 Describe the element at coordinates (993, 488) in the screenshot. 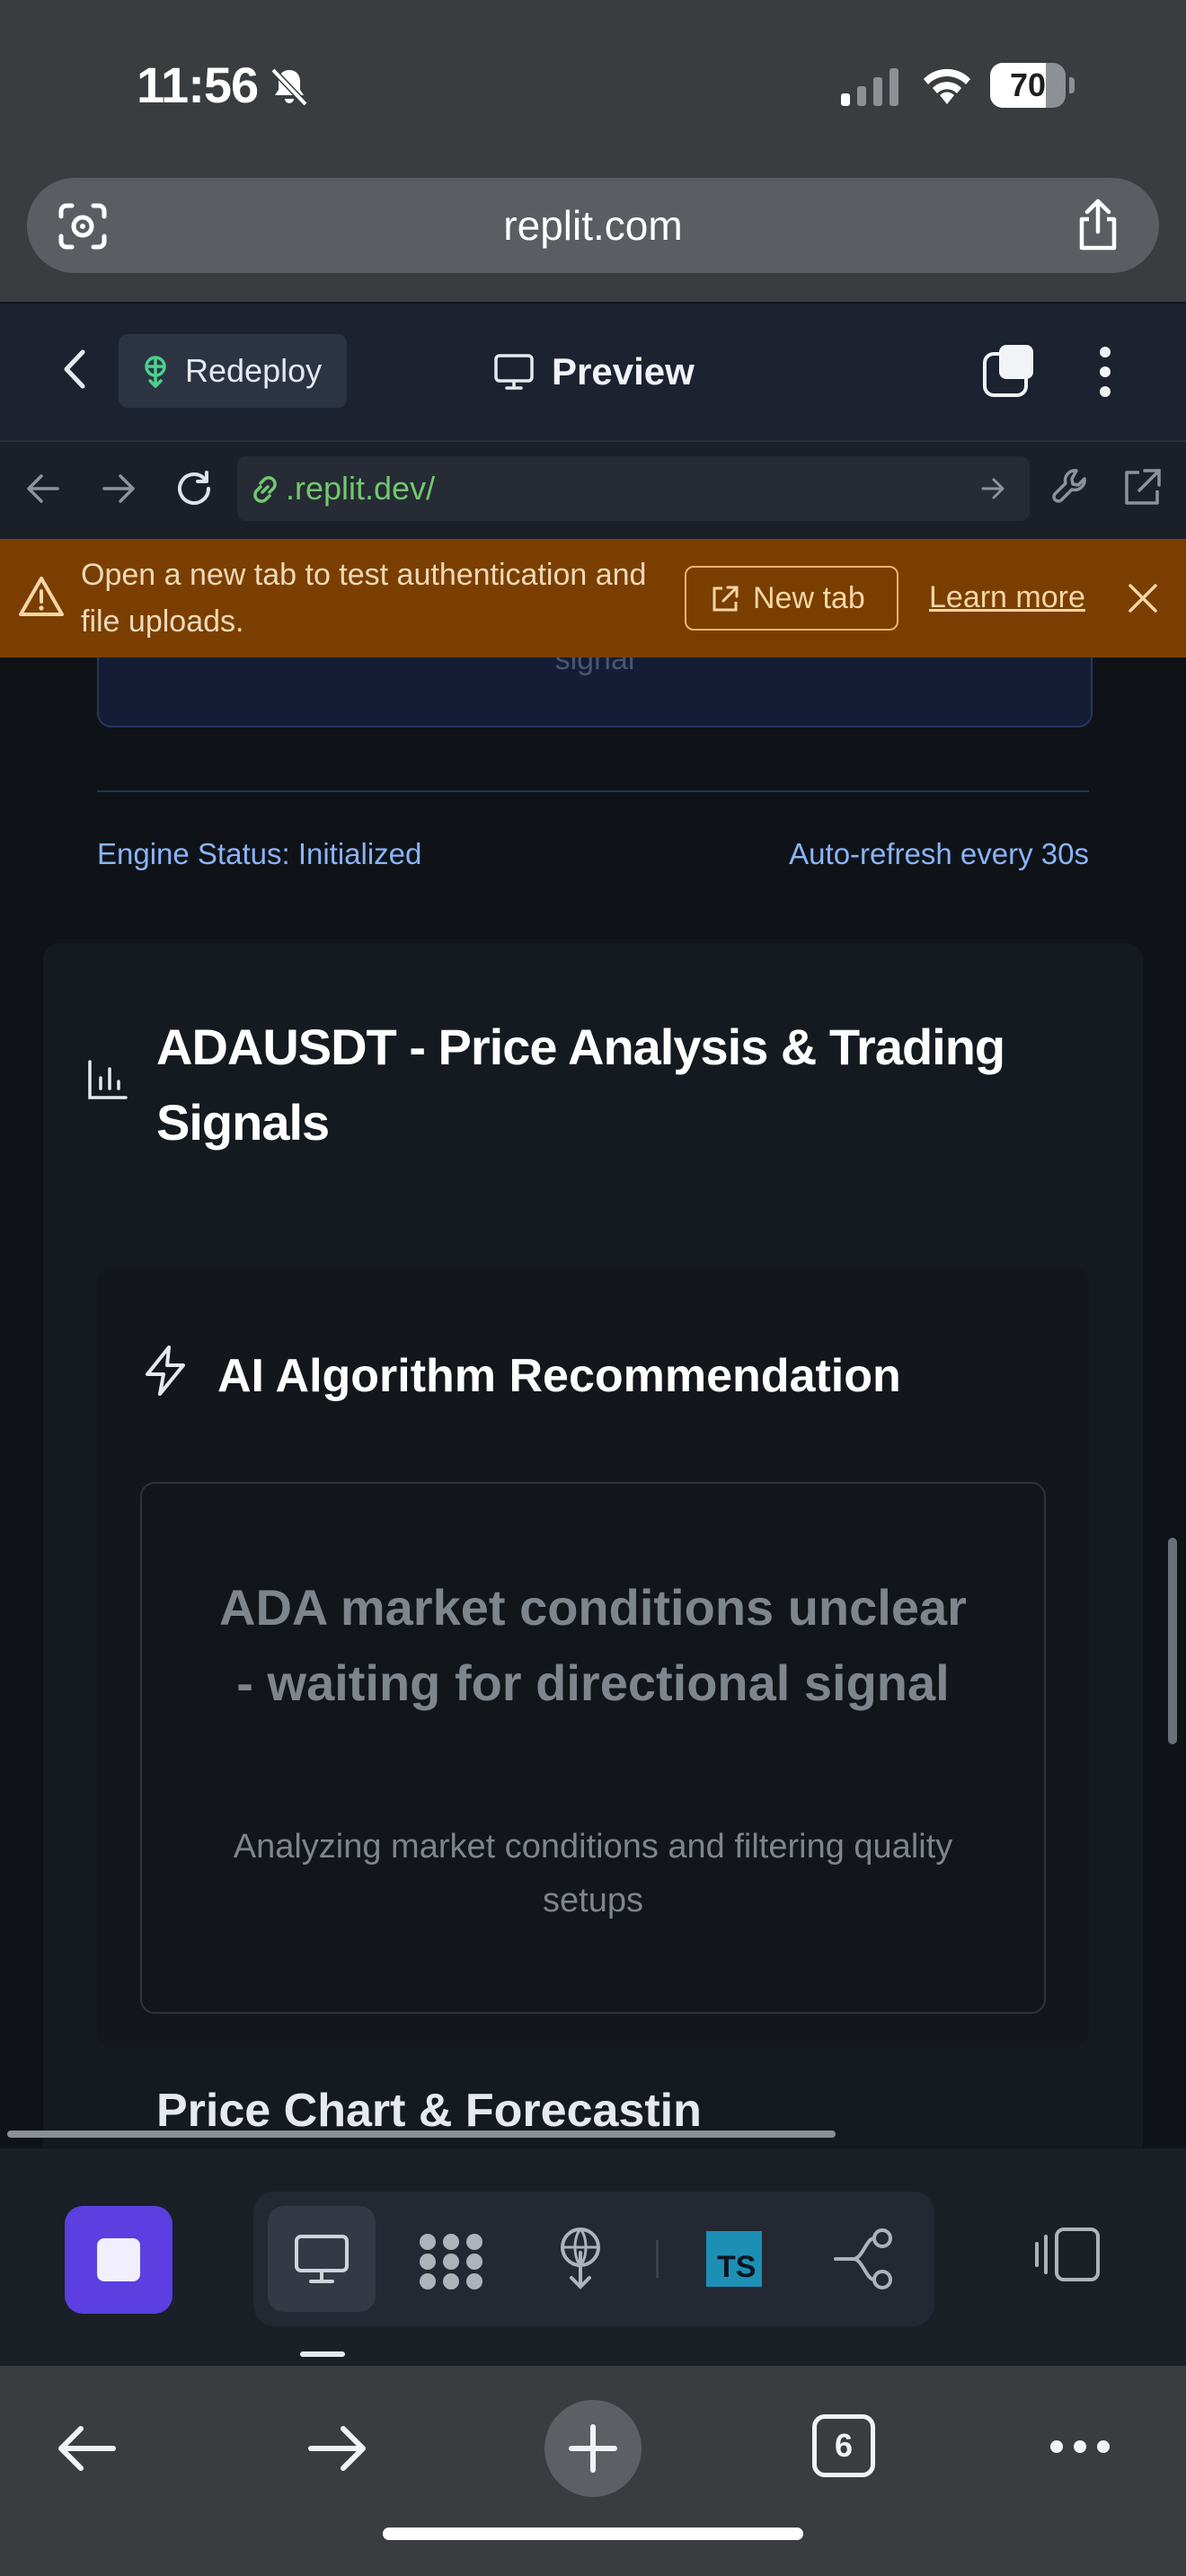

I see `go-arrow-icon` at that location.